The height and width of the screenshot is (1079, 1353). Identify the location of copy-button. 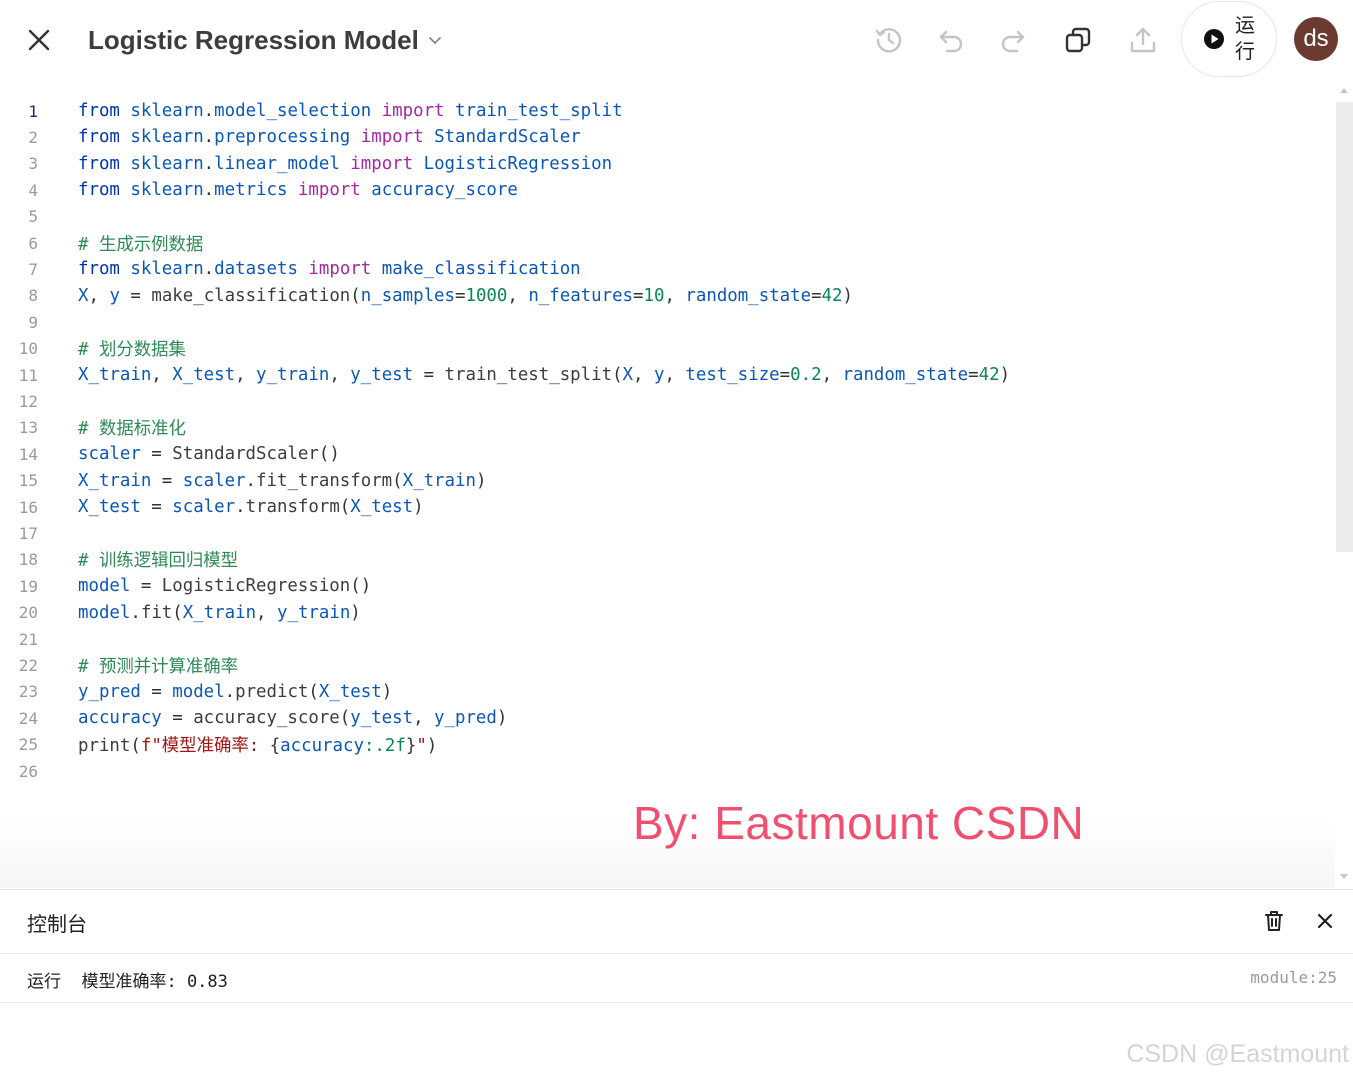
(1078, 40).